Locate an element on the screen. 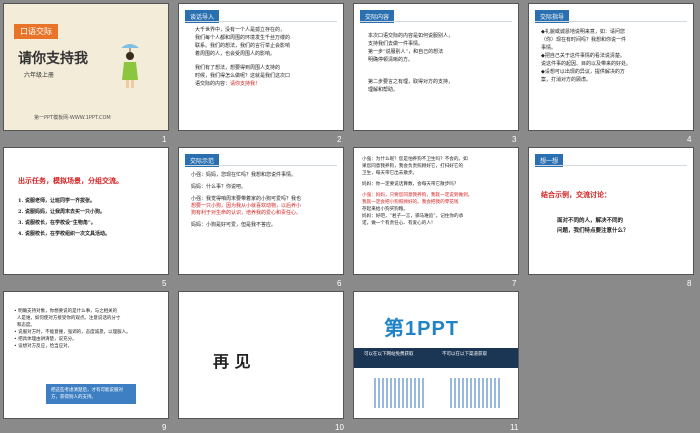 Image resolution: width=700 pixels, height=433 pixels. slide-main-title: 请你支持我 is located at coordinates (53, 59).